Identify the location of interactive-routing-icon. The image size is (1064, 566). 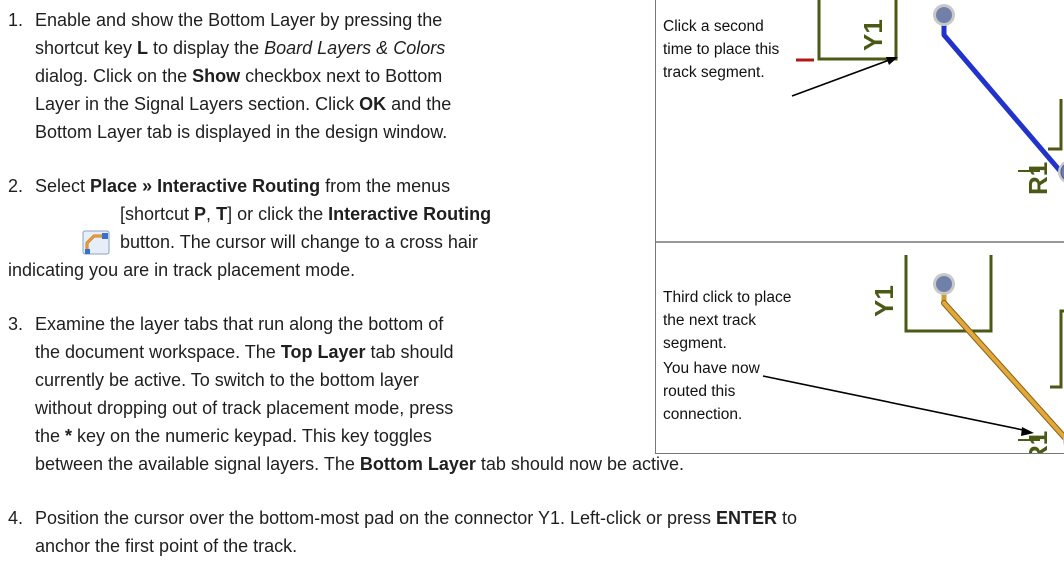
(97, 243).